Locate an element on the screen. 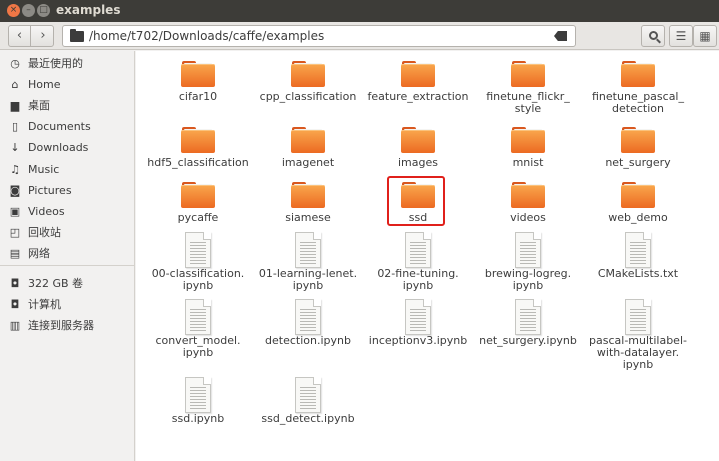  computer-icon: ◘ is located at coordinates (15, 304).